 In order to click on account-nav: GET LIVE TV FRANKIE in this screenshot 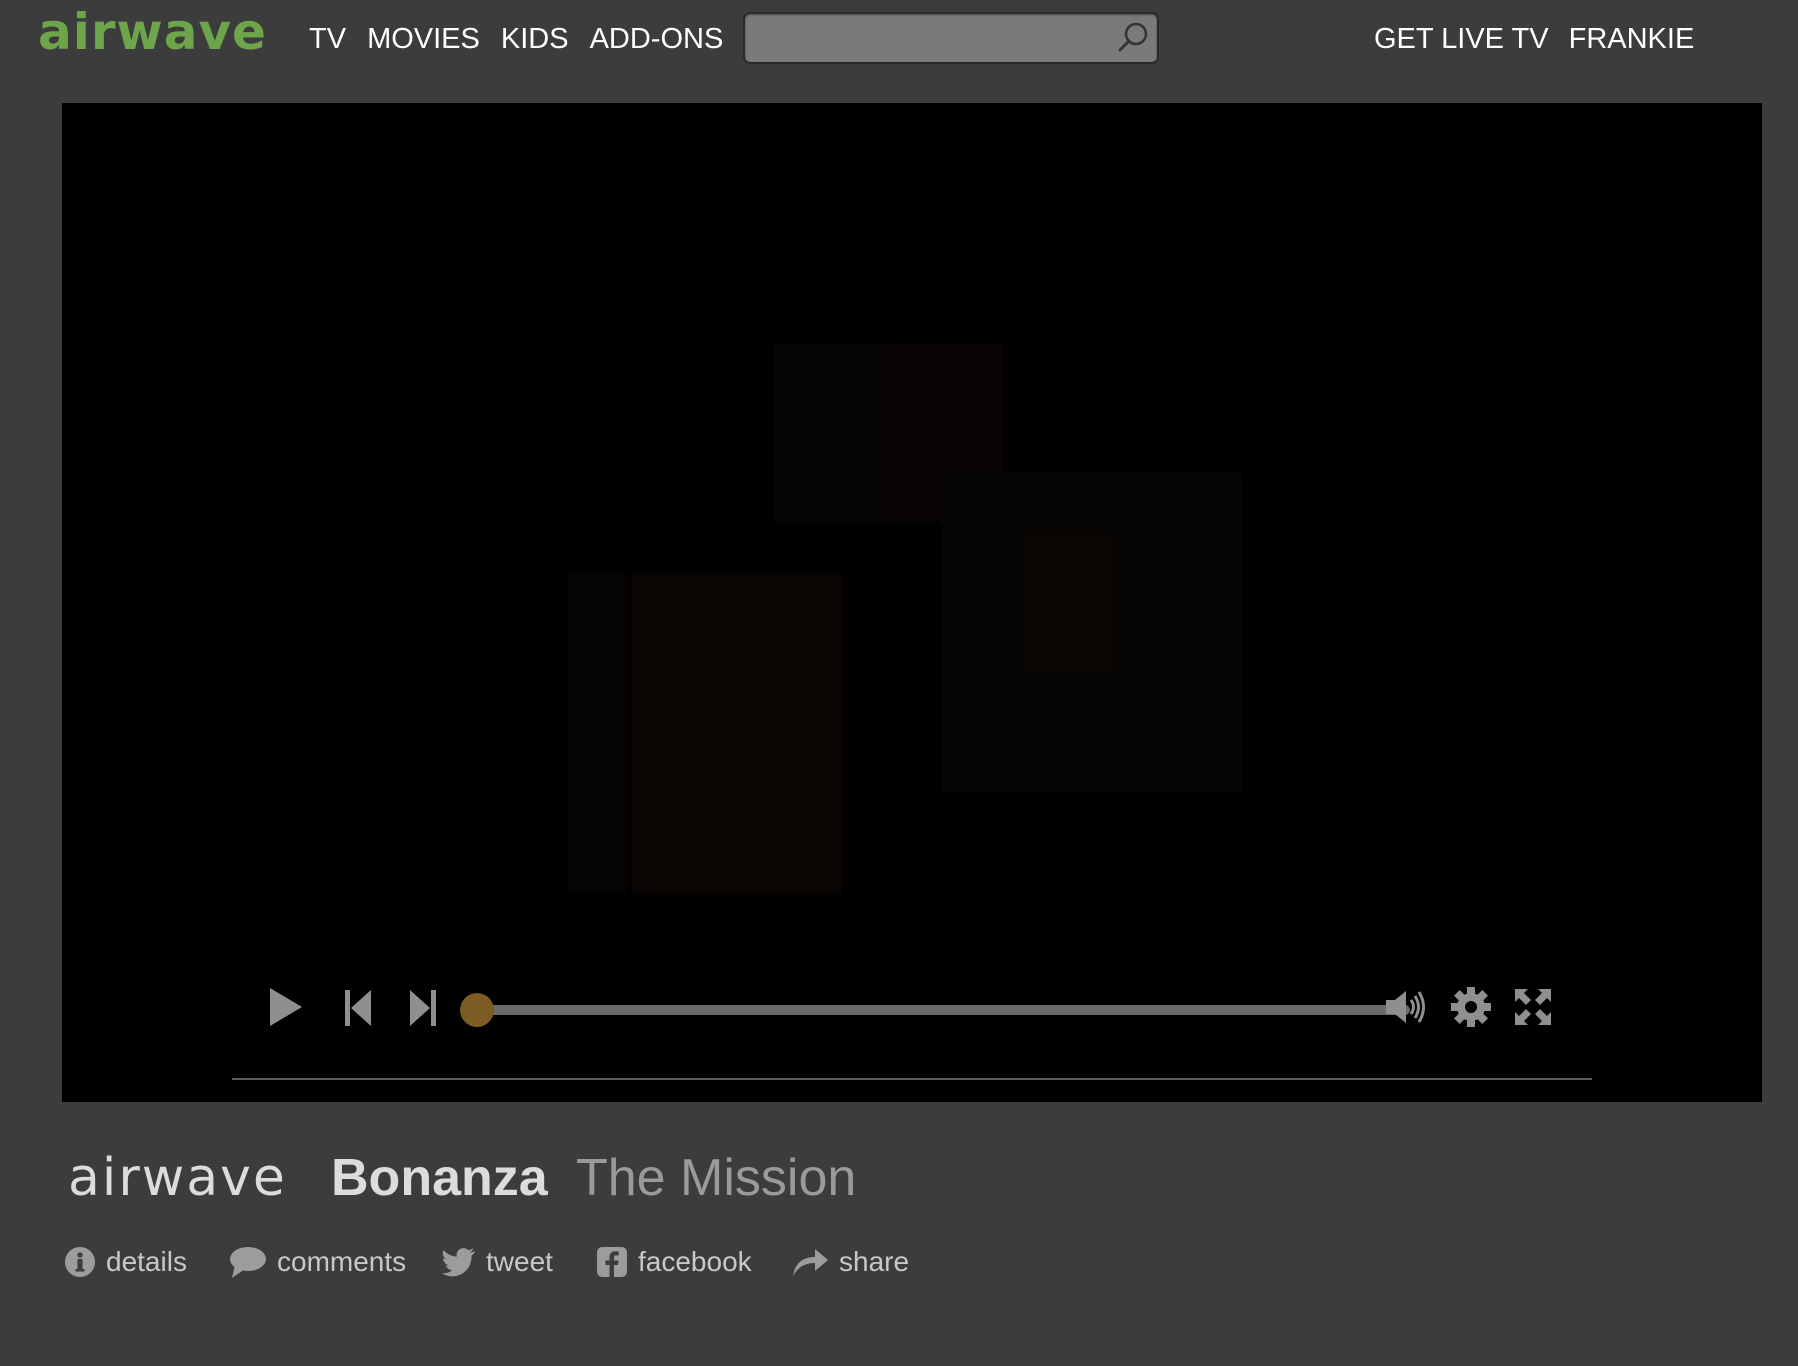, I will do `click(1534, 39)`.